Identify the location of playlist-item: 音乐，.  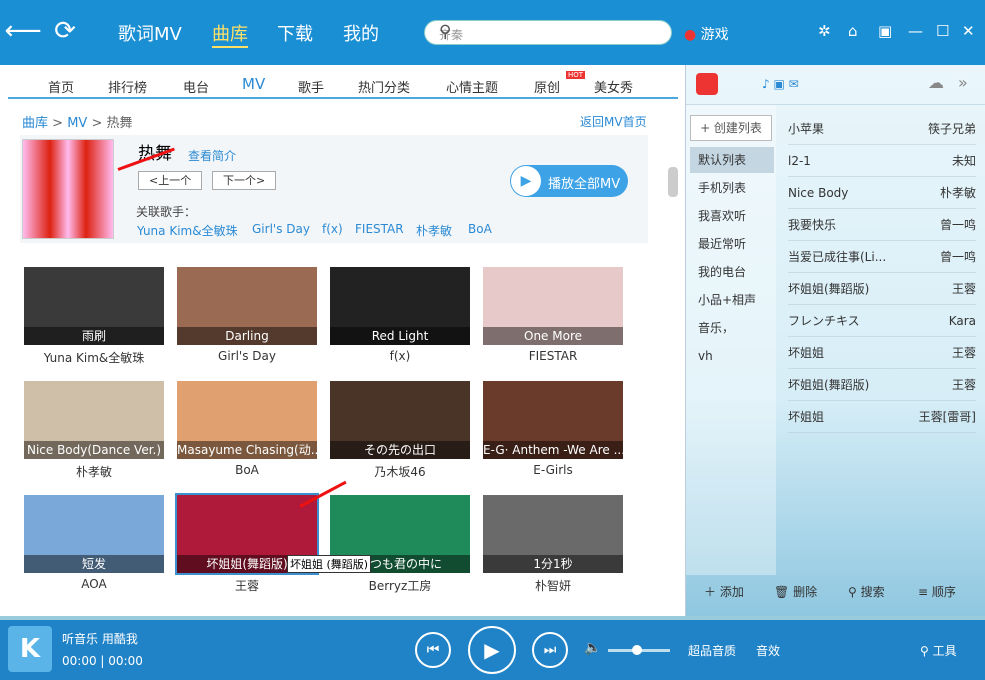
(732, 328).